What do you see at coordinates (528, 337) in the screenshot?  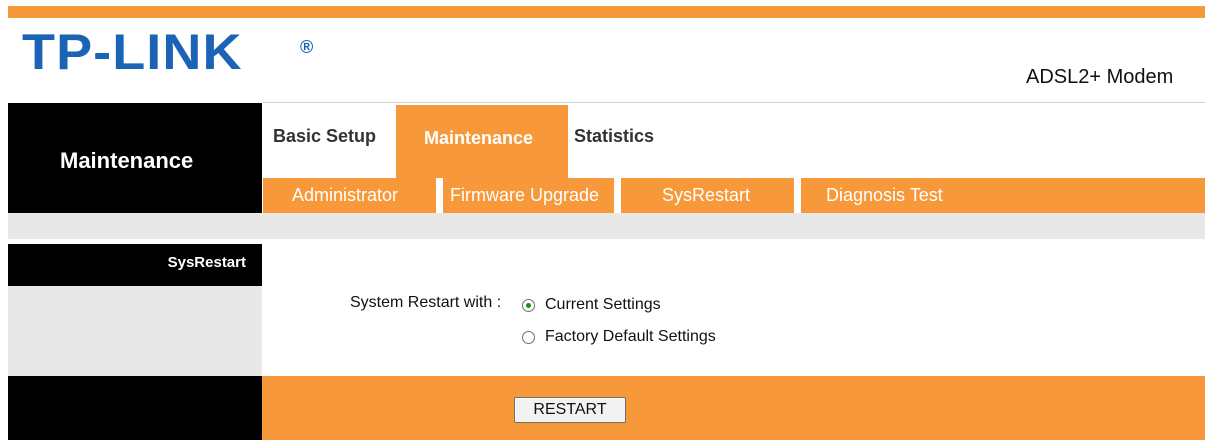 I see `radio-button-unchecked` at bounding box center [528, 337].